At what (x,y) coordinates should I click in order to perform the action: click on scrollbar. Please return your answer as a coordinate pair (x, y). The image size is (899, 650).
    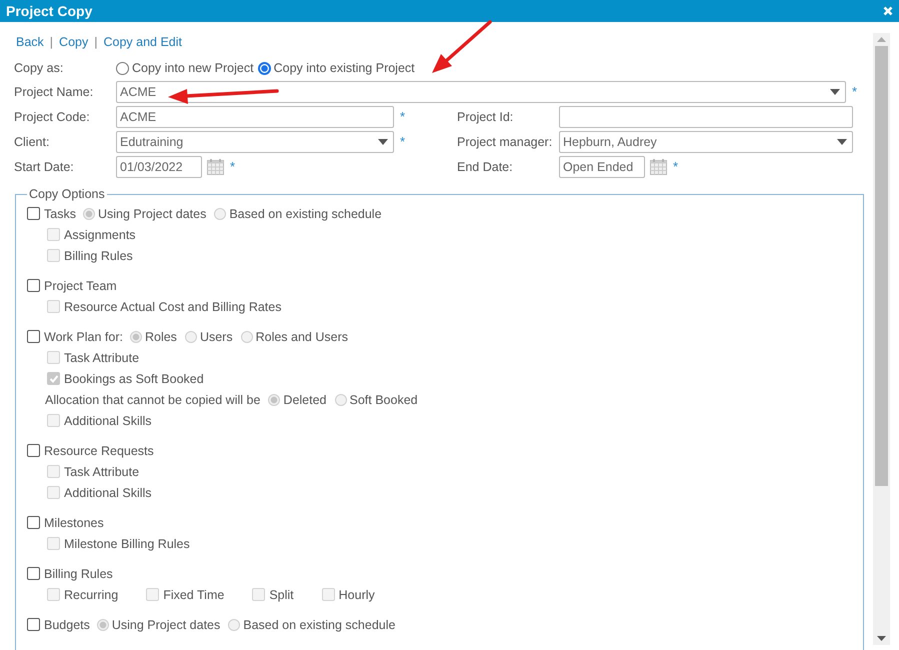
    Looking at the image, I should click on (881, 339).